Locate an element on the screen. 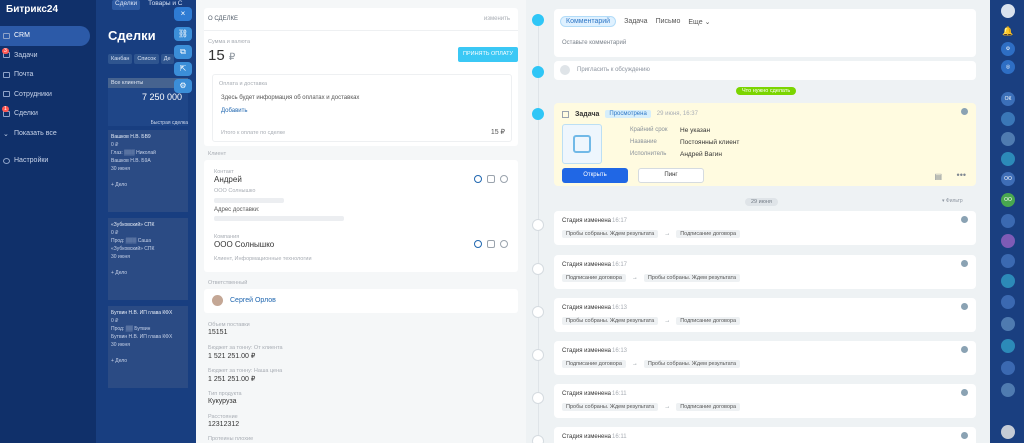  view-kanban: Канбан is located at coordinates (120, 59).